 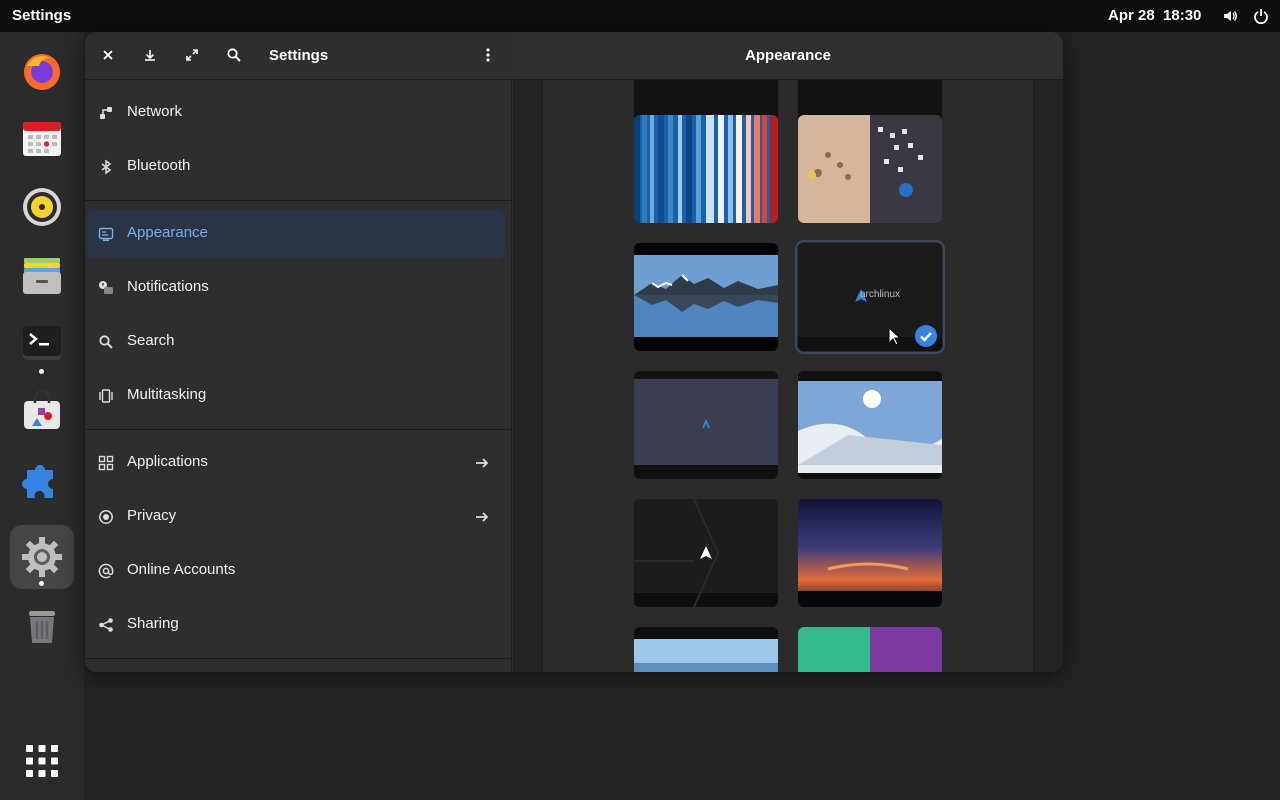 I want to click on clock: Apr 28 18:30, so click(x=1154, y=15).